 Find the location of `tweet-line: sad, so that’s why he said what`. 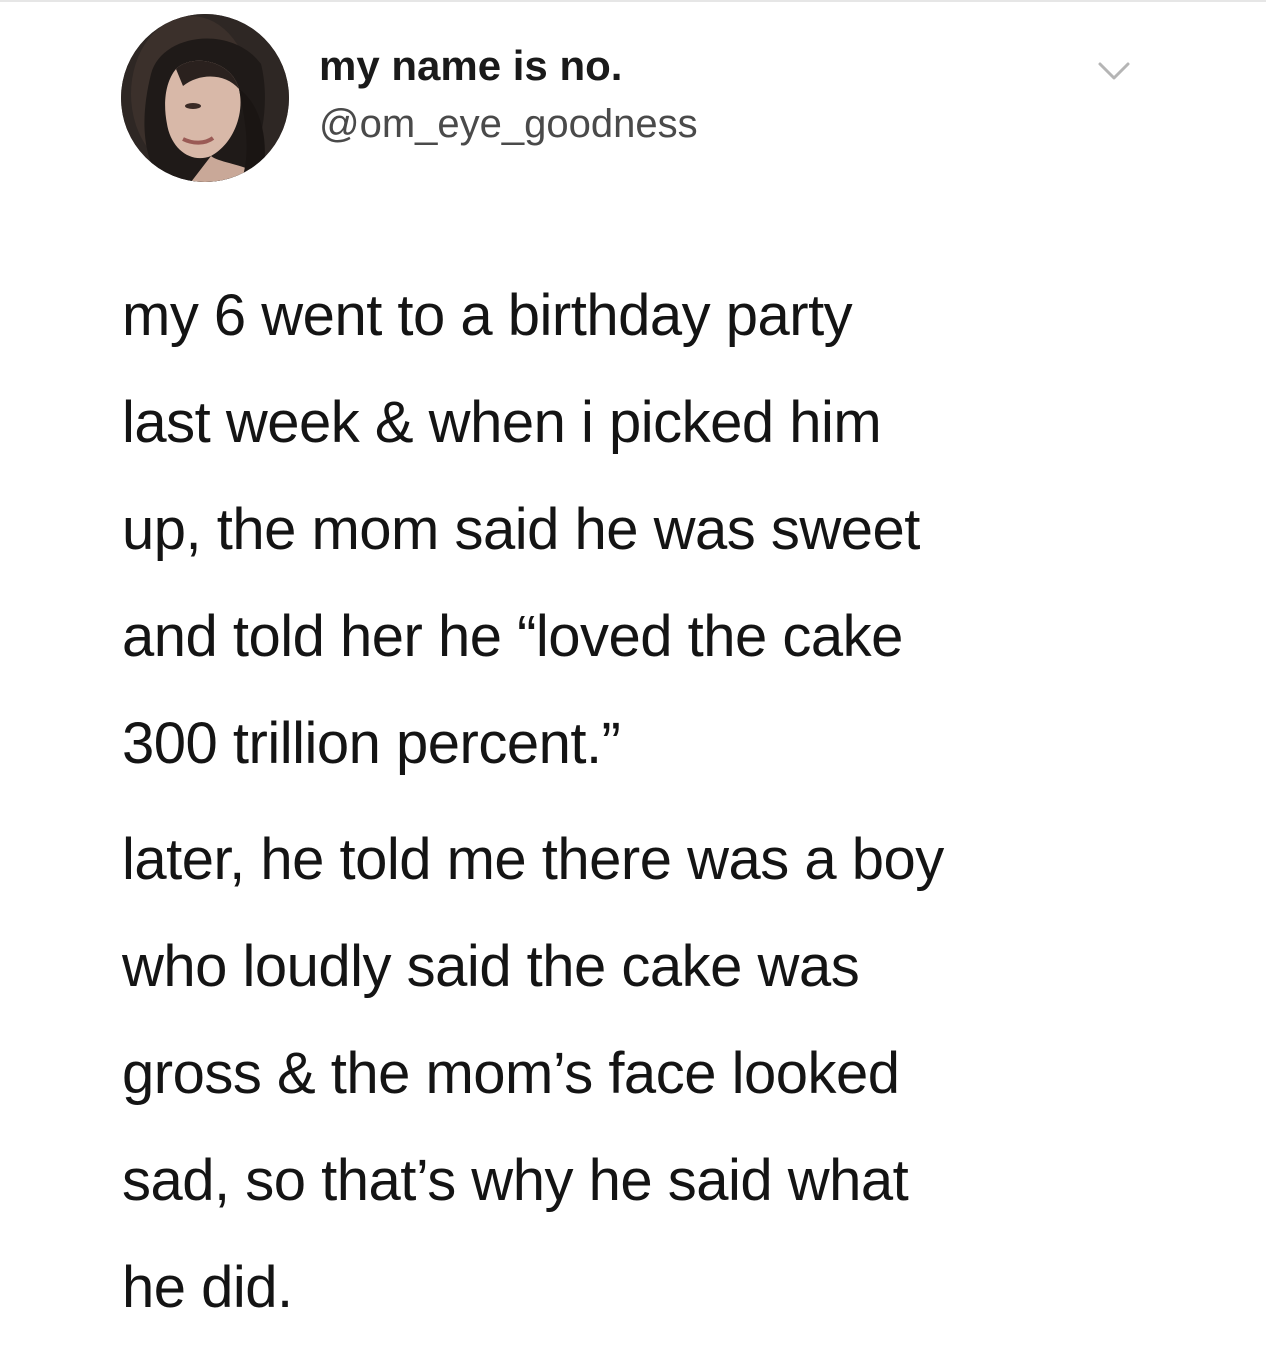

tweet-line: sad, so that’s why he said what is located at coordinates (515, 1180).